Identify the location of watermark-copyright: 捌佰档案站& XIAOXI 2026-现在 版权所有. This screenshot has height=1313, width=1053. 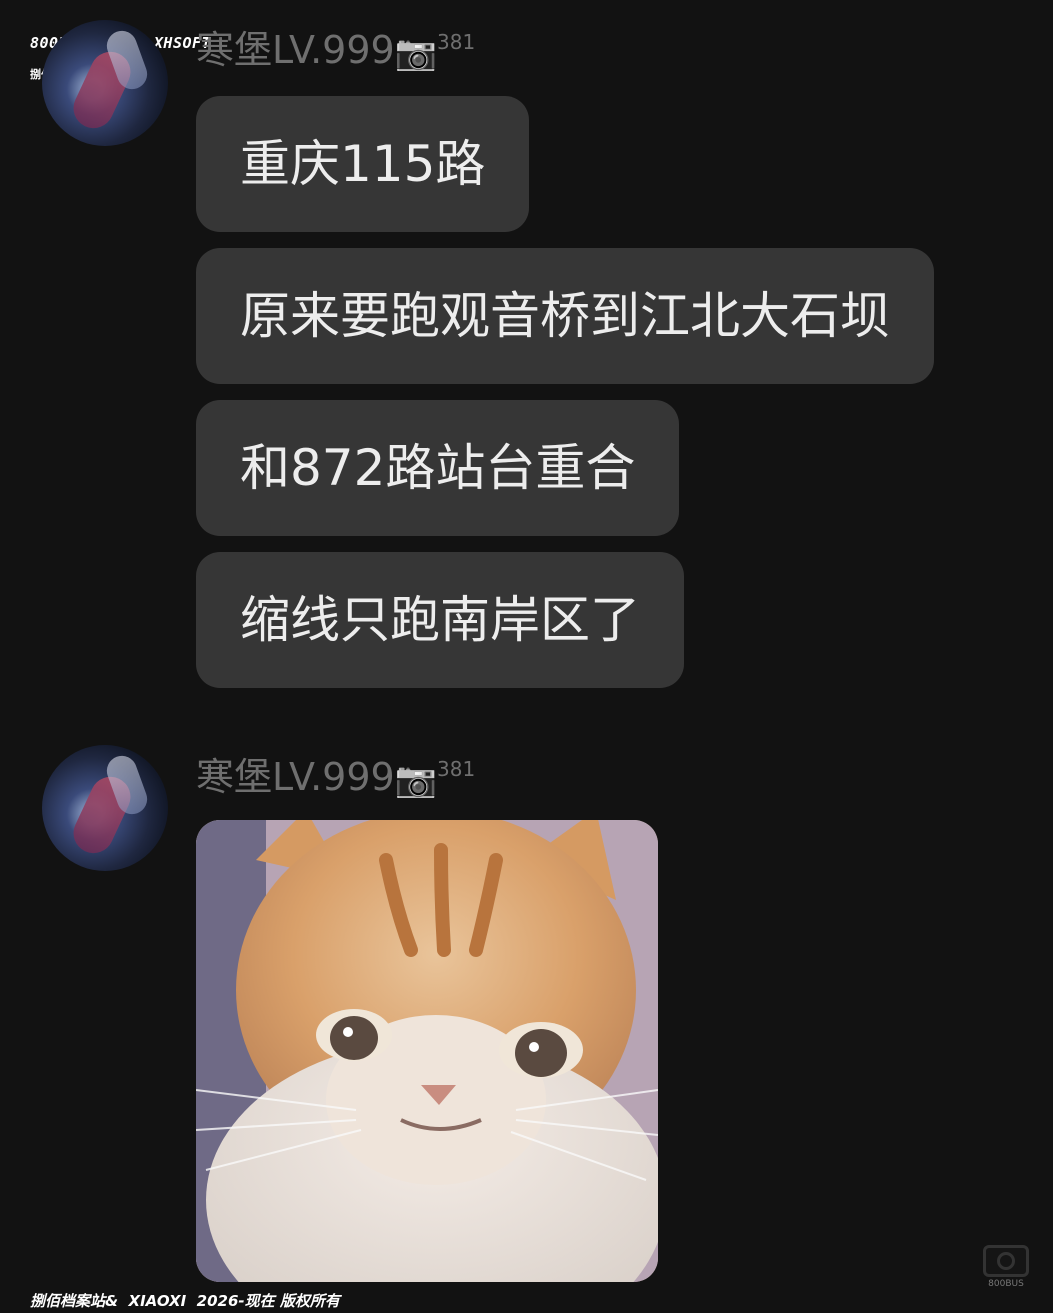
(185, 1301).